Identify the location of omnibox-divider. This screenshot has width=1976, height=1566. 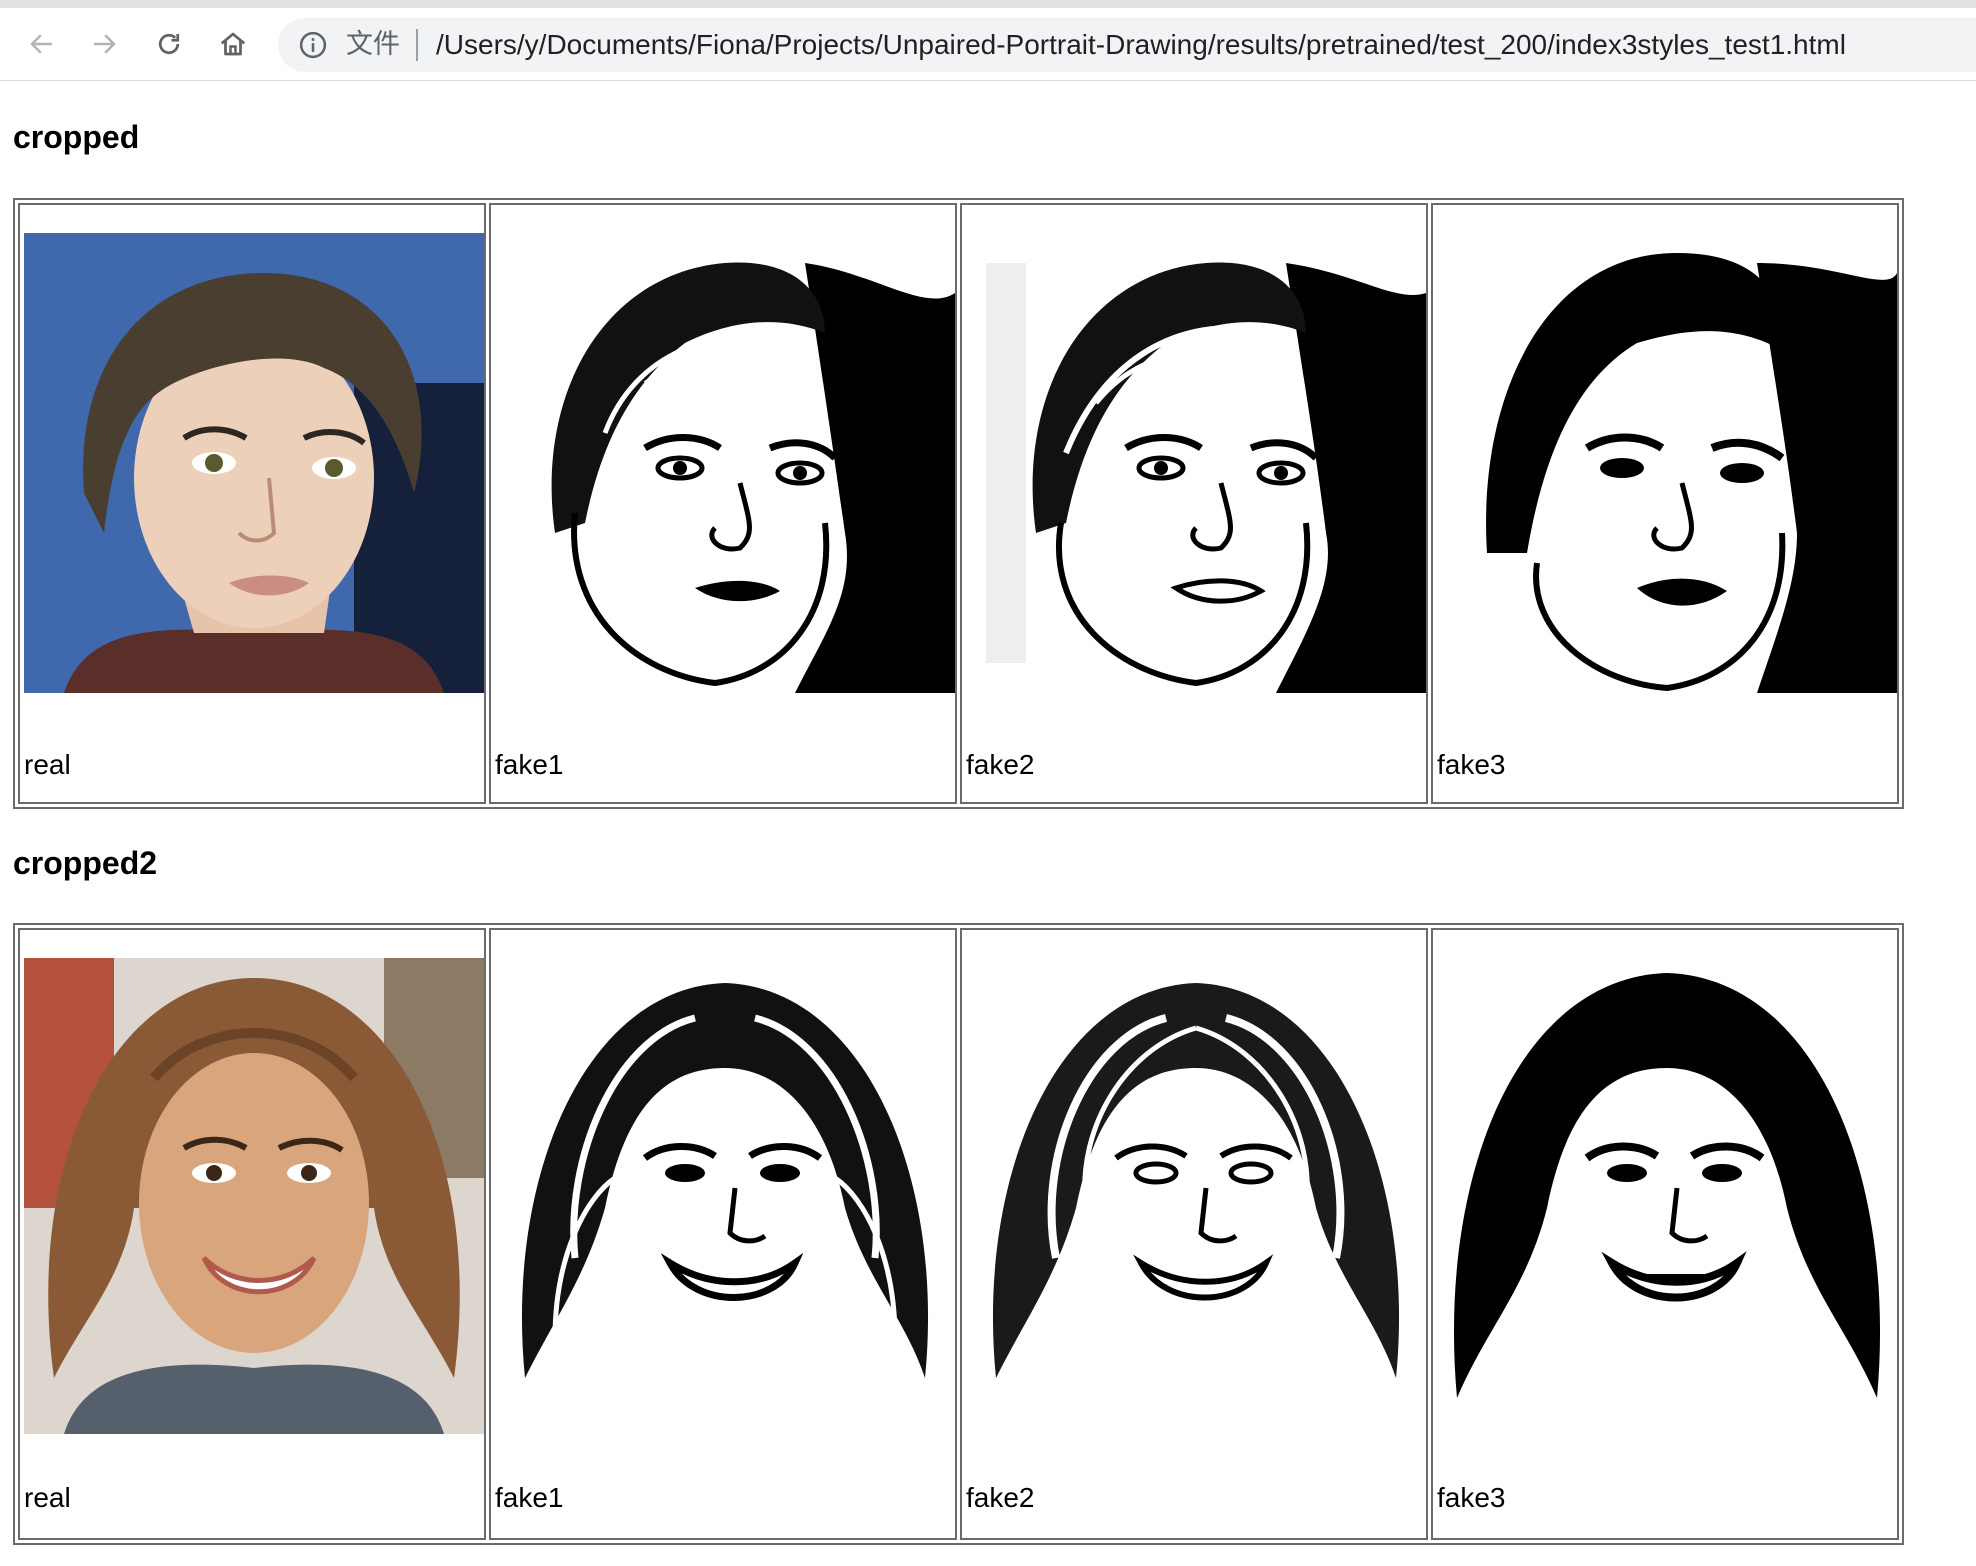
(417, 45).